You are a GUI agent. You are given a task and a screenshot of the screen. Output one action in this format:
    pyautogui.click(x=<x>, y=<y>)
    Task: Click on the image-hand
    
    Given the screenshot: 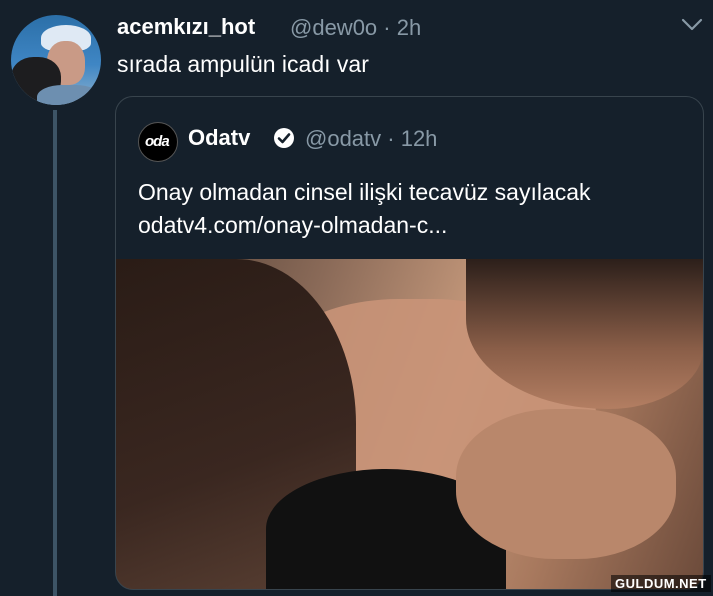 What is the action you would take?
    pyautogui.click(x=566, y=484)
    